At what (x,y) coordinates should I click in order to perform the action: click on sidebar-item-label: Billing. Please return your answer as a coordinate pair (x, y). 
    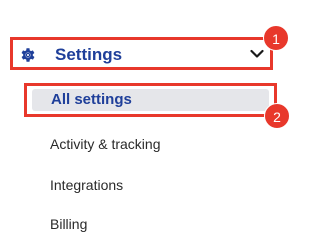
    Looking at the image, I should click on (69, 224).